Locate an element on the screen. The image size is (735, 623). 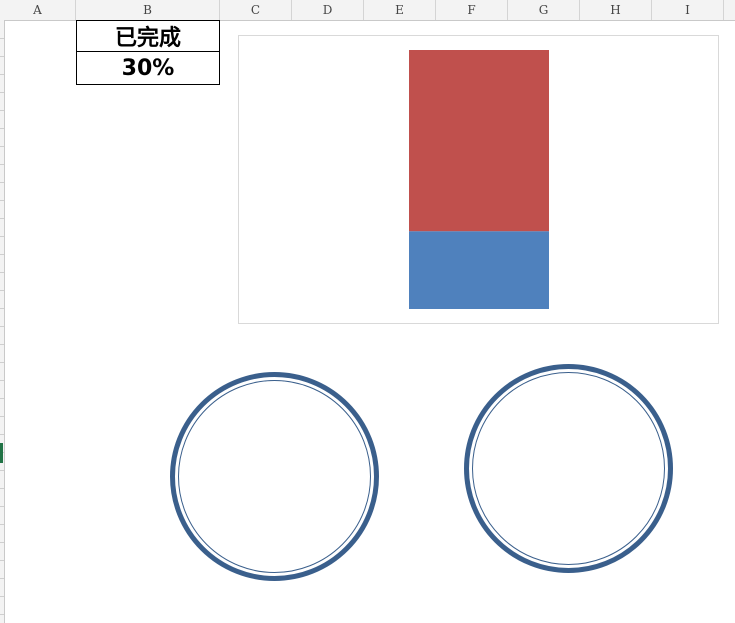
circle-shape-right is located at coordinates (568, 468).